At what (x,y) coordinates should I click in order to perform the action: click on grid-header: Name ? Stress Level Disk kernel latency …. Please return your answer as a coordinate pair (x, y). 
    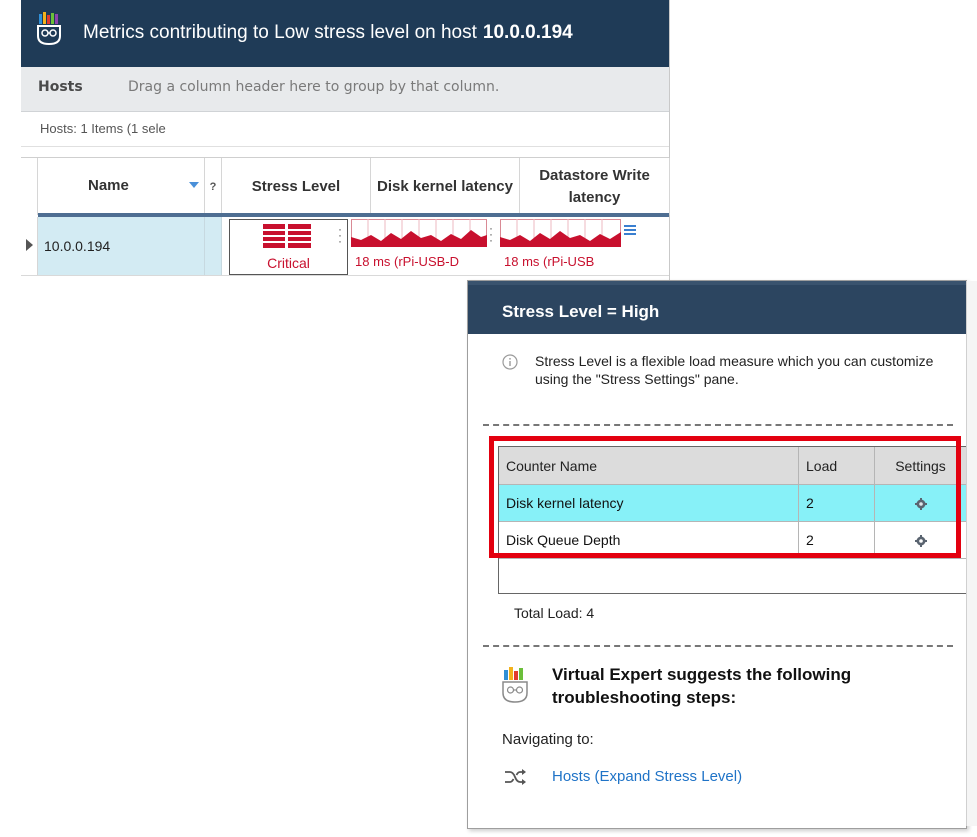
    Looking at the image, I should click on (345, 186).